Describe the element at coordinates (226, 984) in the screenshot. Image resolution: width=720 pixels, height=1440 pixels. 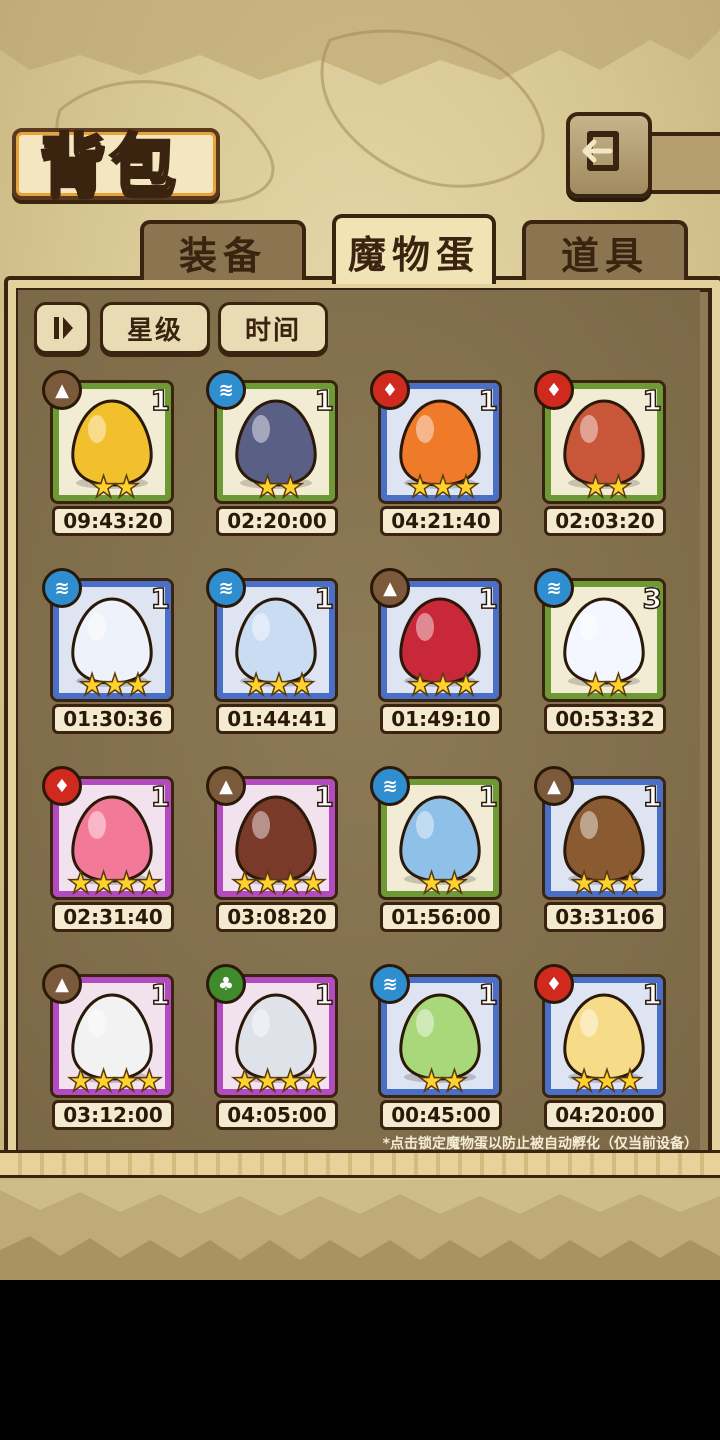
I see `wood-element-icon: ♣` at that location.